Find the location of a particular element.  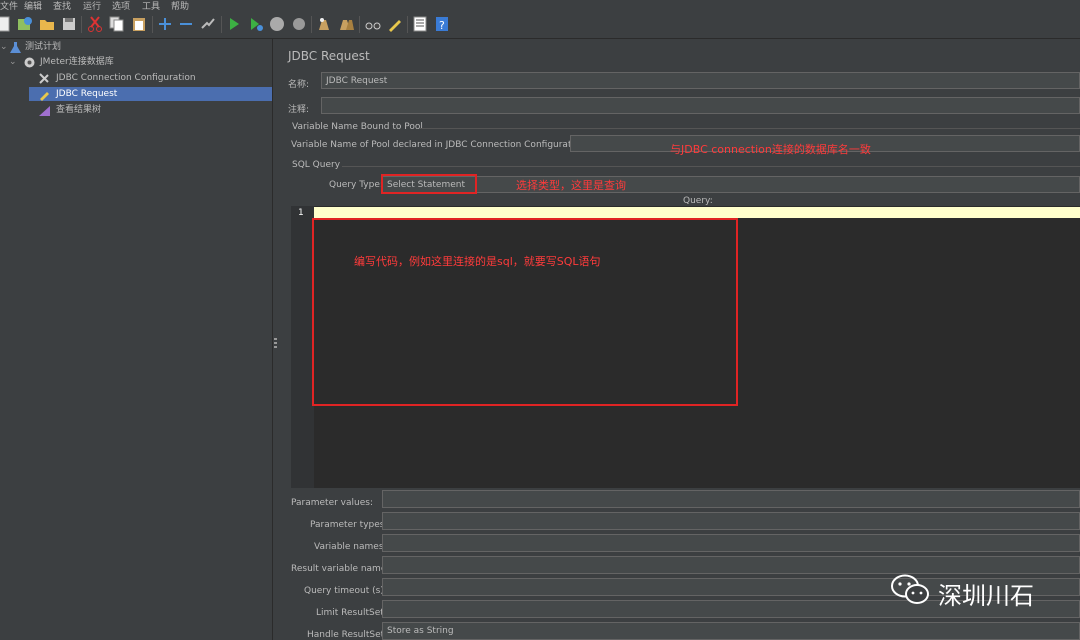

tree-node-test-plan: ⌄ 测试计划 is located at coordinates (136, 47).